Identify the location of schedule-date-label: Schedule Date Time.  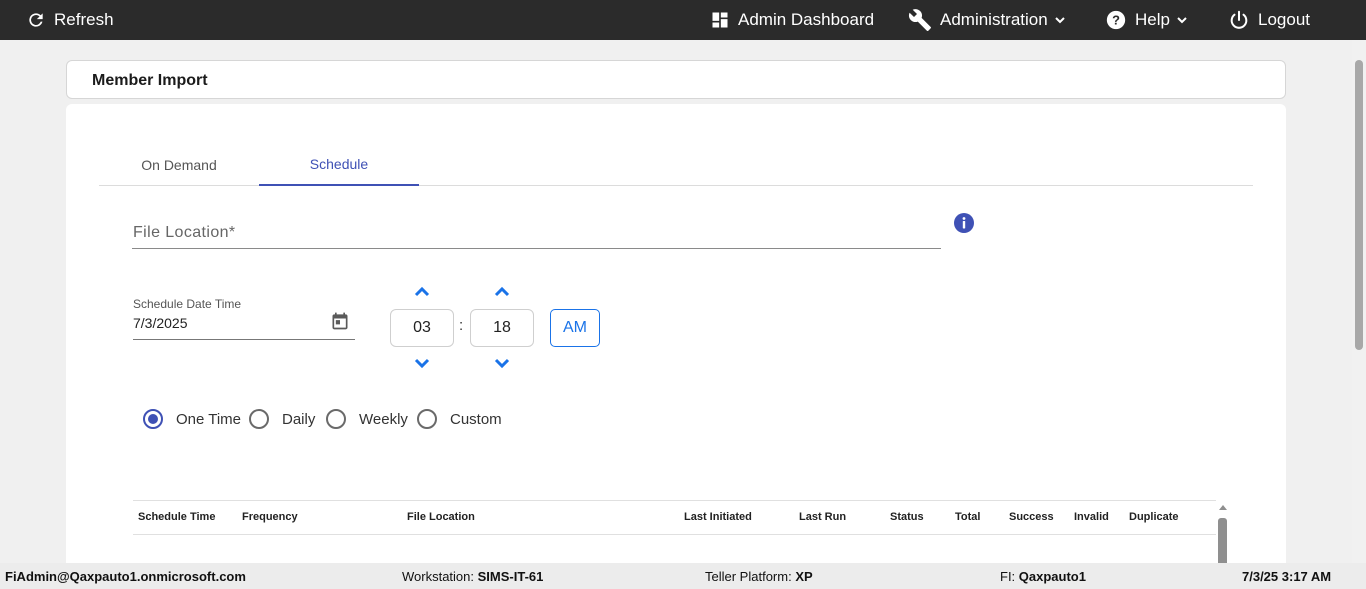
(187, 304).